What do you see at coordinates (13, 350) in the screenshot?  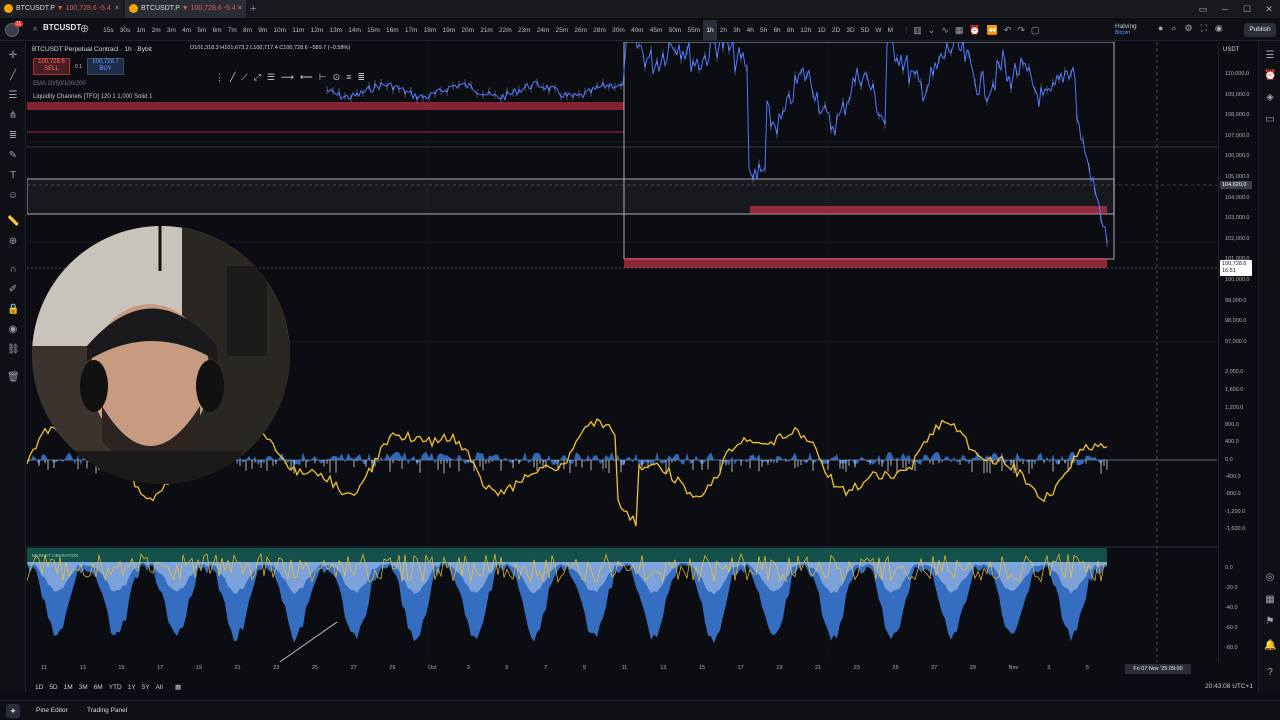 I see `link-icon: ⛓` at bounding box center [13, 350].